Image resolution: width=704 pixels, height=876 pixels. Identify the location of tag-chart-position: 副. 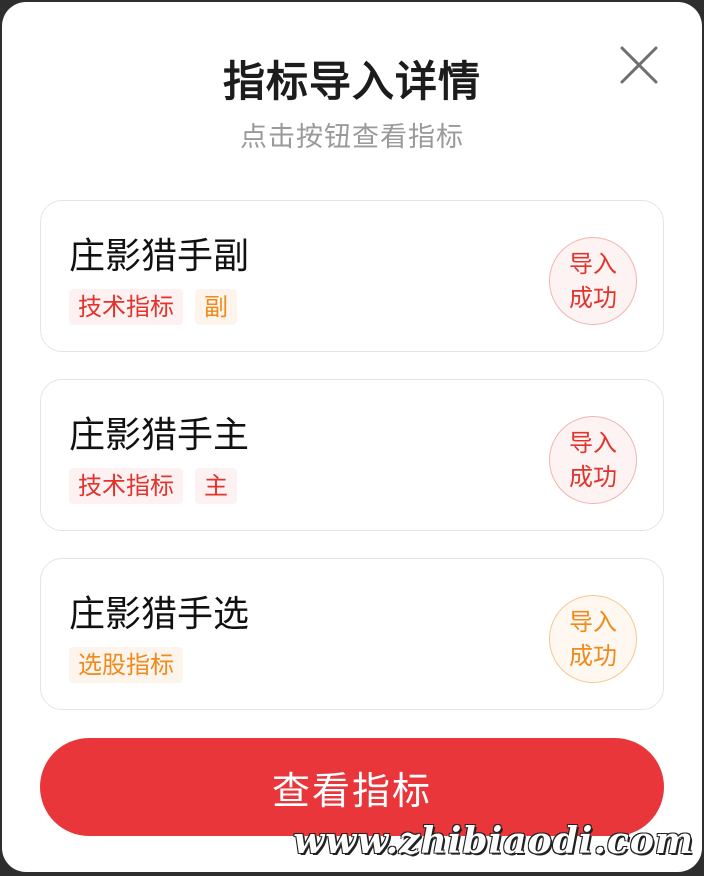
(216, 307).